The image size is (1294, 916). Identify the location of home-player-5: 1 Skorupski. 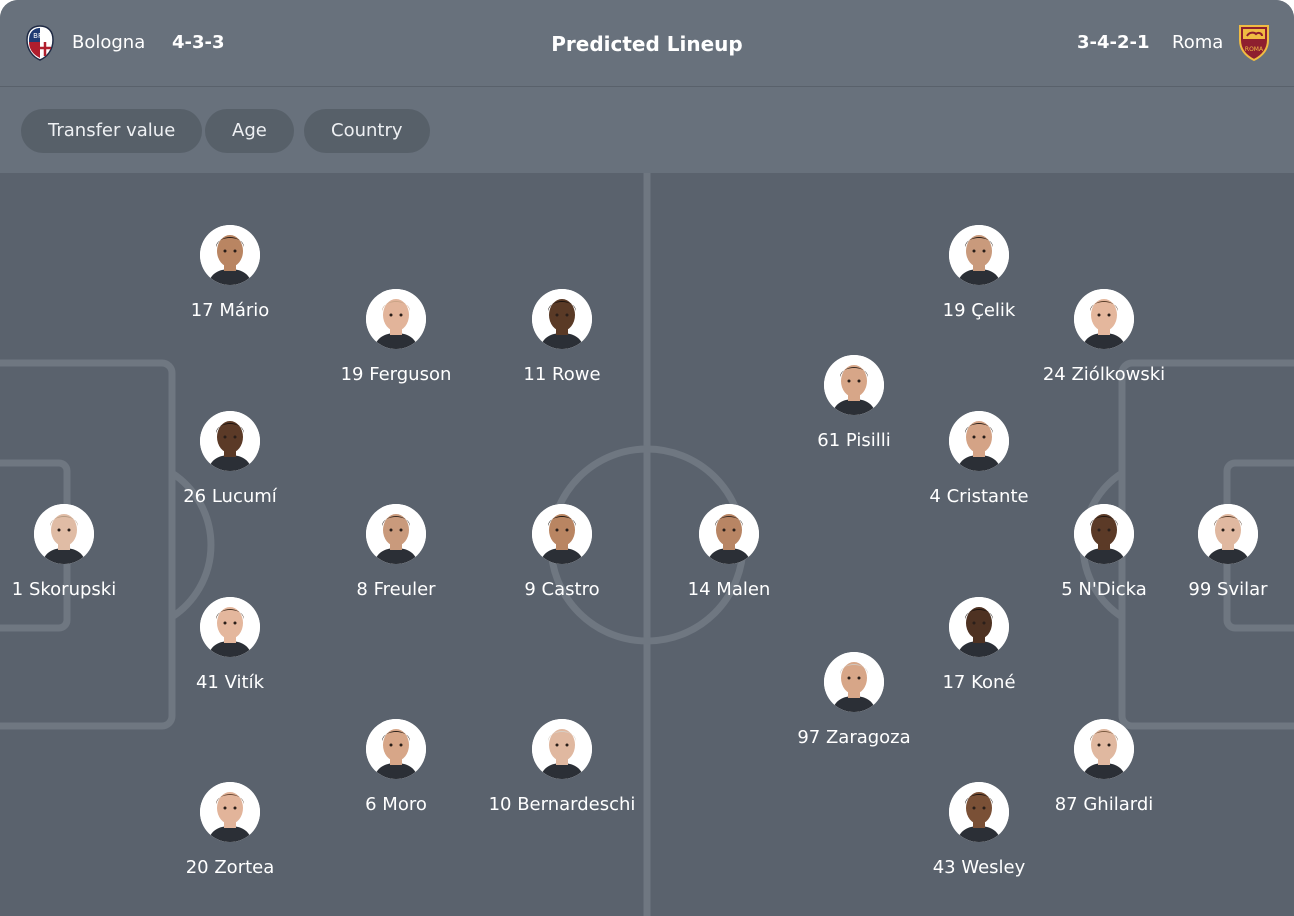
(72, 552).